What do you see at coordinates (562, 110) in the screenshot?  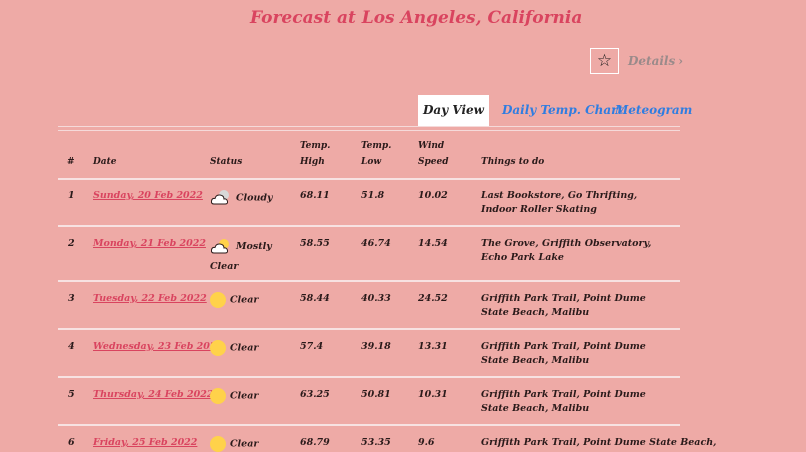 I see `tab-daily-temp-chart: Daily Temp. Chart` at bounding box center [562, 110].